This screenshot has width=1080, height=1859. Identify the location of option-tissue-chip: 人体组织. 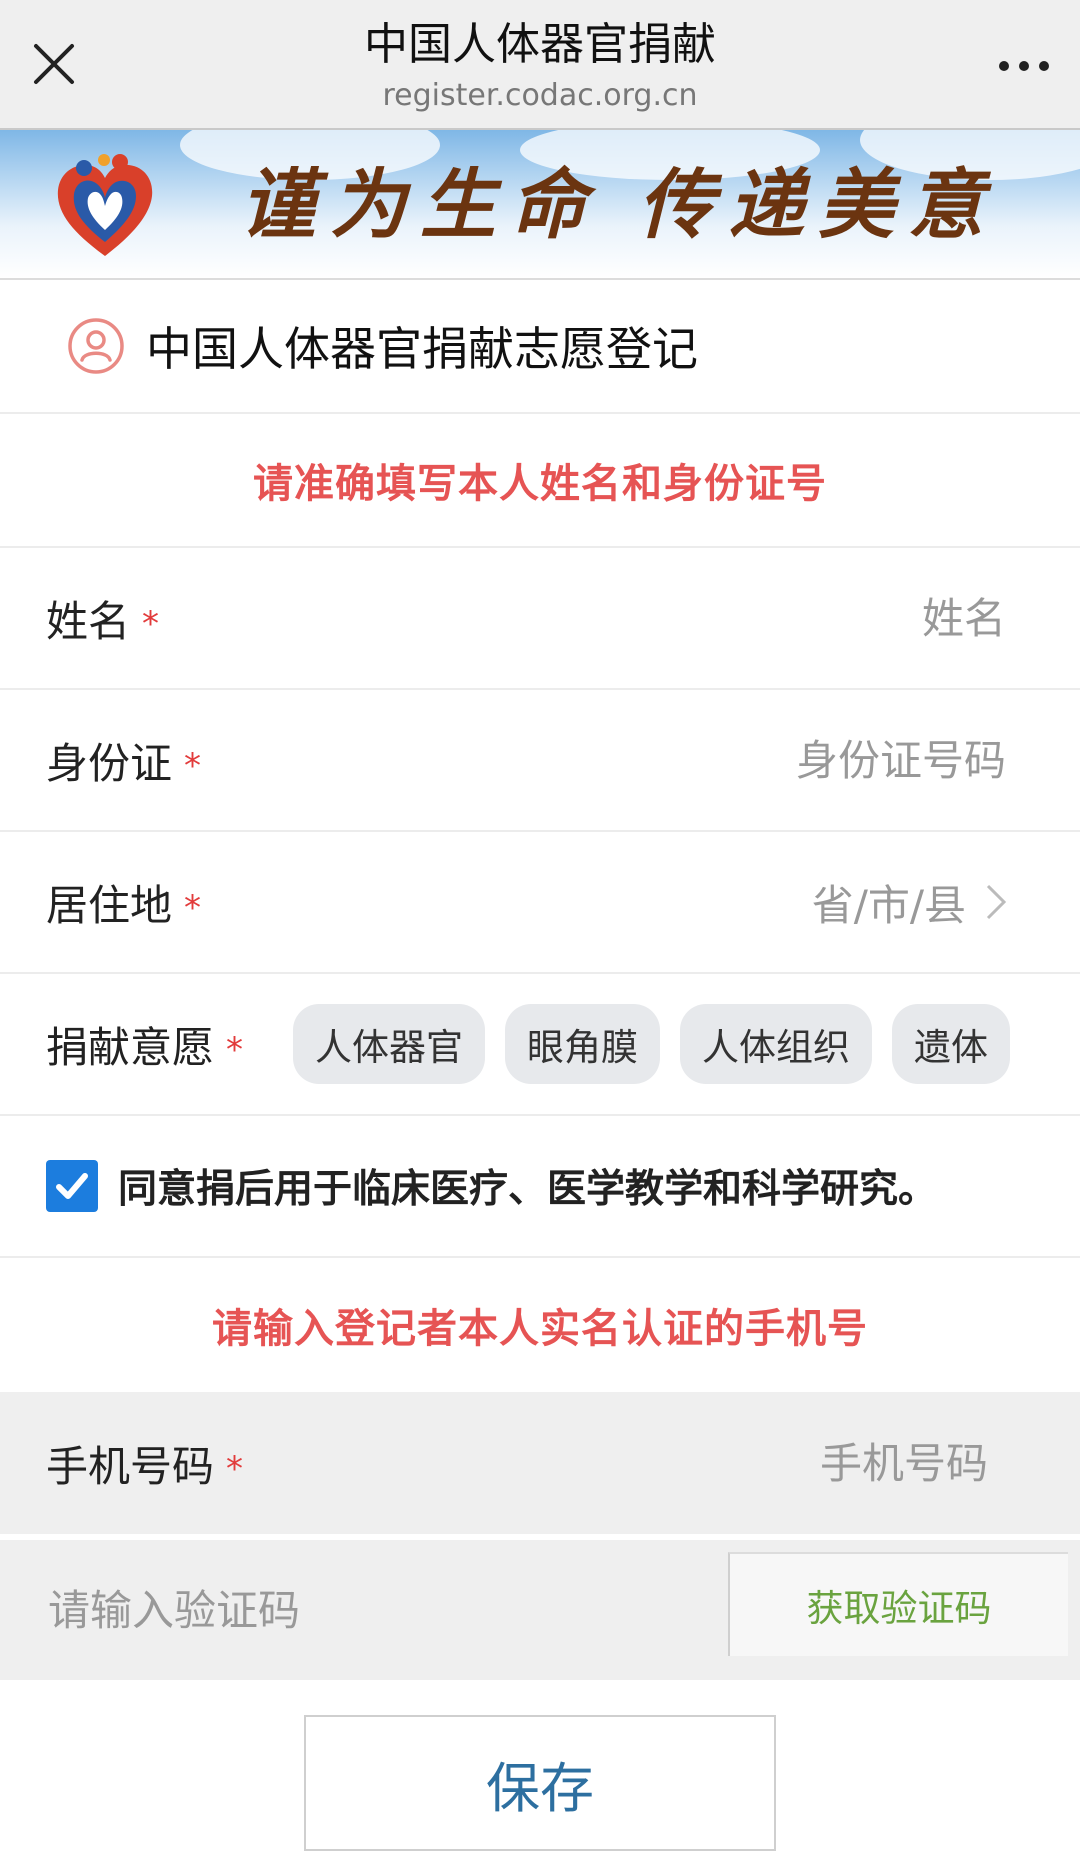
(776, 1044).